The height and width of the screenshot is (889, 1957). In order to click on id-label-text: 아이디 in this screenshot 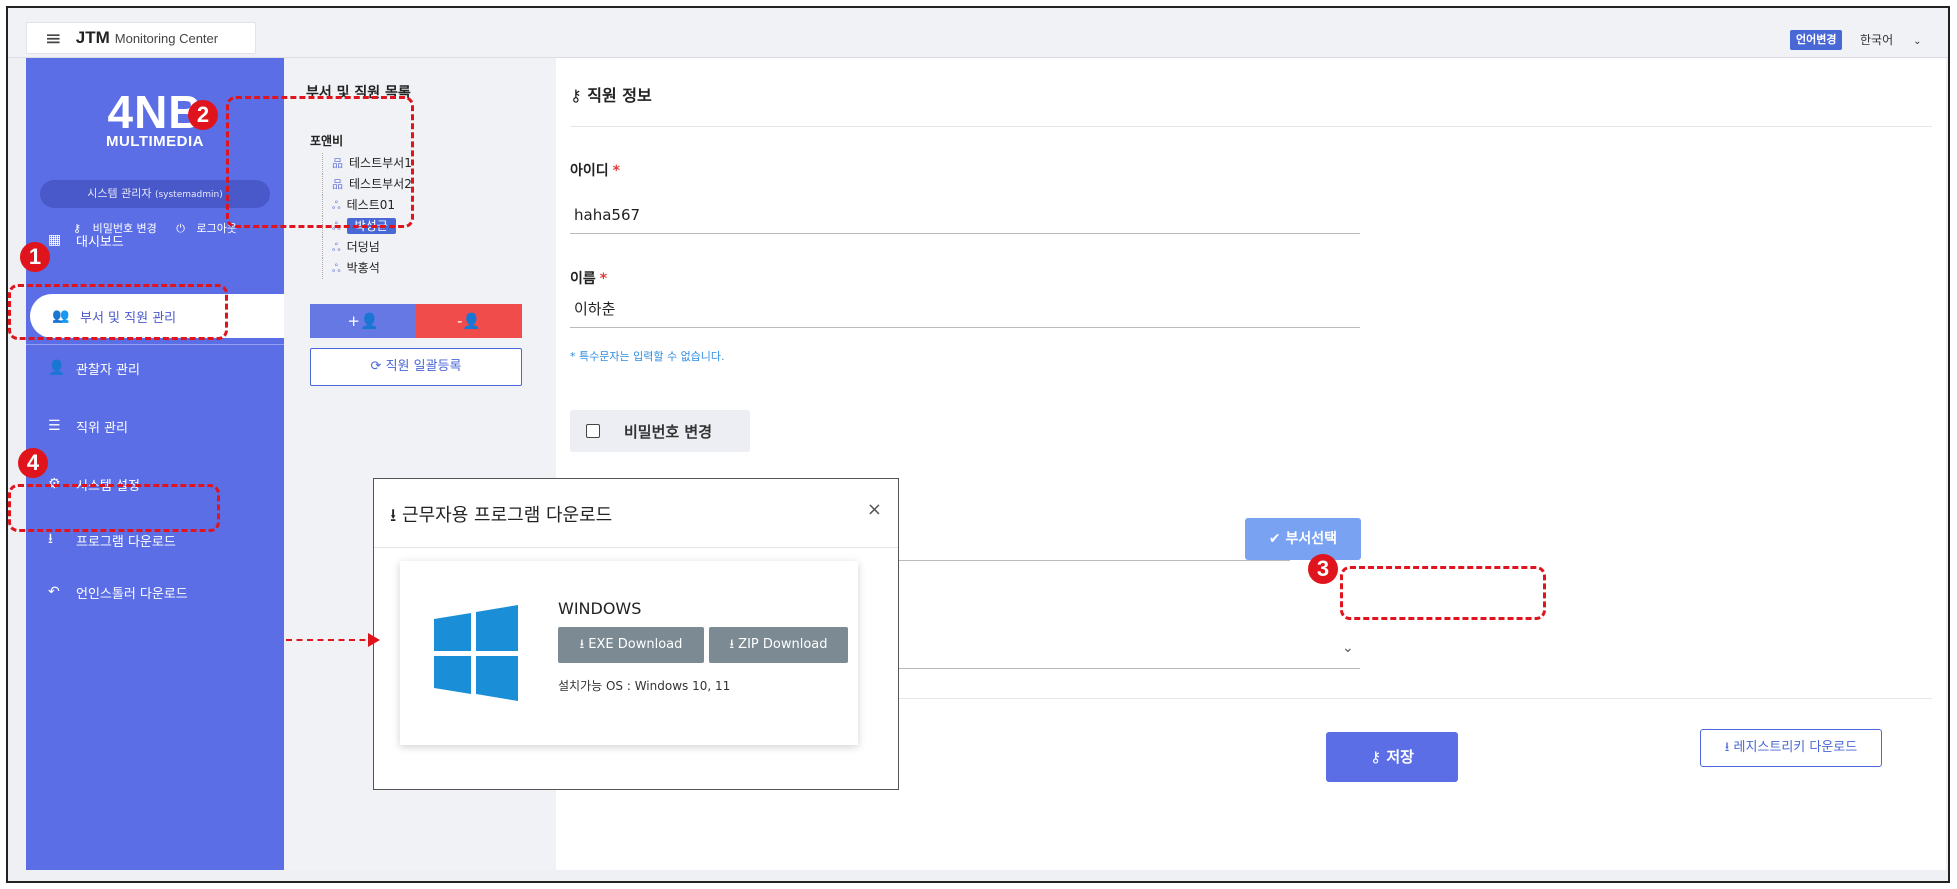, I will do `click(589, 171)`.